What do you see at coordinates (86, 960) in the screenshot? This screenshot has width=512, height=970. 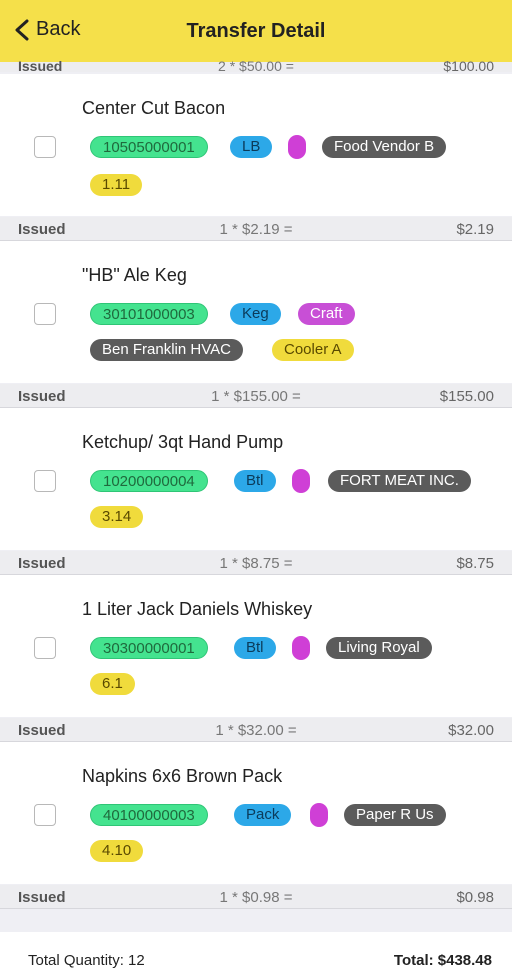 I see `total-quantity: Total Quantity: 12` at bounding box center [86, 960].